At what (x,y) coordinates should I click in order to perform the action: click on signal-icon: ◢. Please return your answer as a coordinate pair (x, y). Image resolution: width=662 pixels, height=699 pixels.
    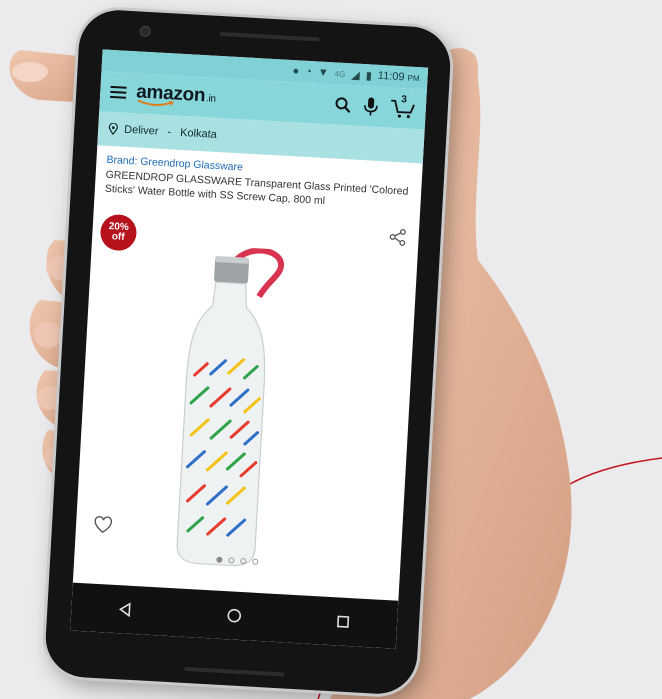
    Looking at the image, I should click on (355, 75).